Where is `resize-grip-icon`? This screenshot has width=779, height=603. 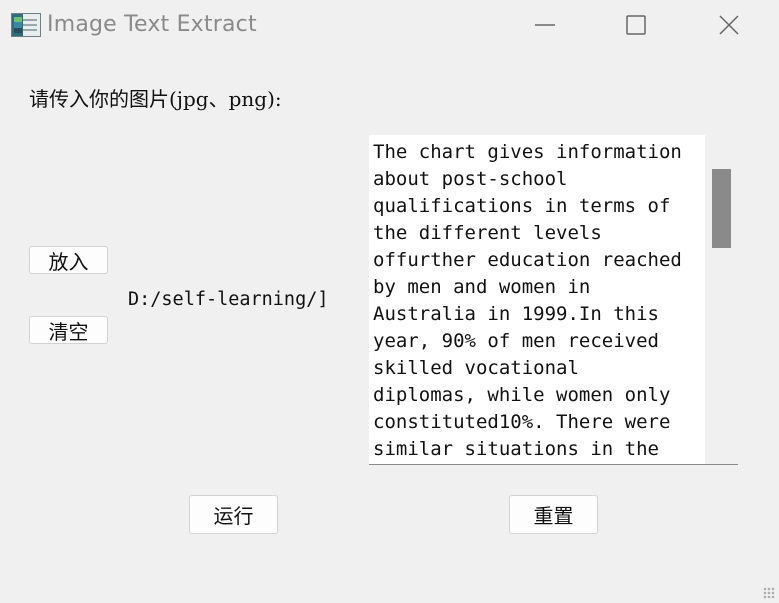
resize-grip-icon is located at coordinates (769, 593).